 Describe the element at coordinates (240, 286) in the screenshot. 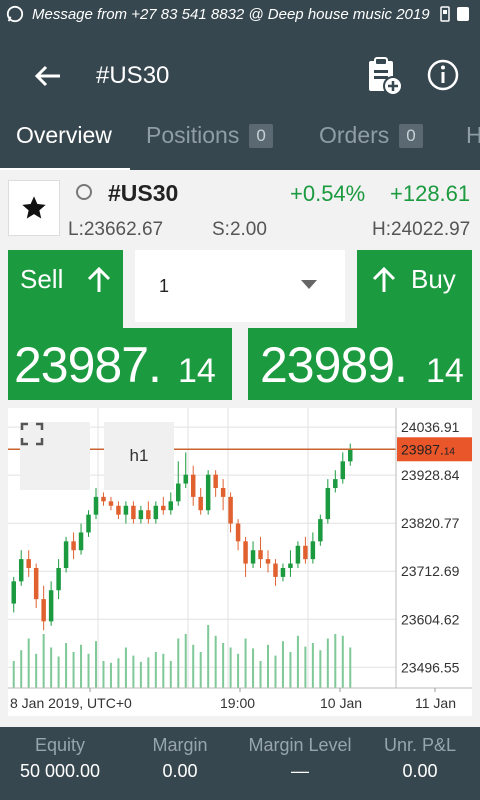

I see `quantity-dropdown: 1` at that location.